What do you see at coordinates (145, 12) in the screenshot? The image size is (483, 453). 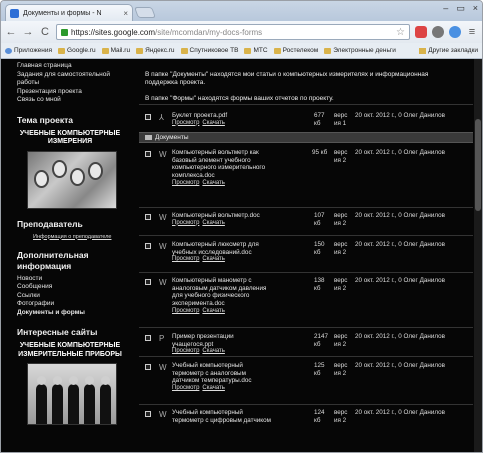 I see `new-tab-button` at bounding box center [145, 12].